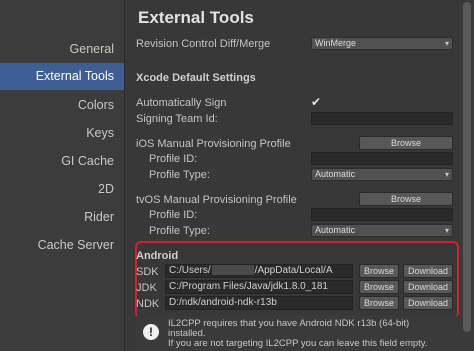  Describe the element at coordinates (62, 189) in the screenshot. I see `sidebar-item-2d: 2D` at that location.